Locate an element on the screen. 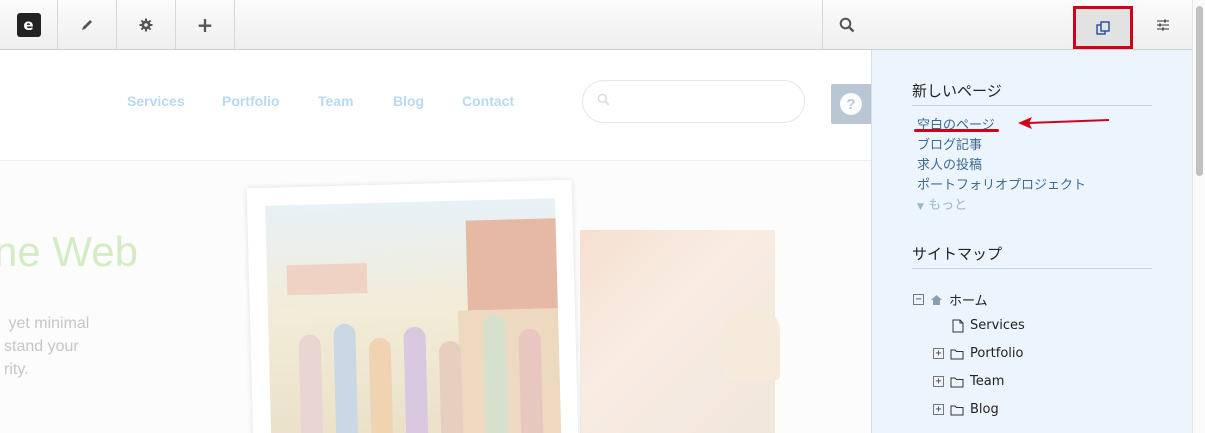 The height and width of the screenshot is (433, 1205). sitemap-node-blog: + Blog is located at coordinates (966, 409).